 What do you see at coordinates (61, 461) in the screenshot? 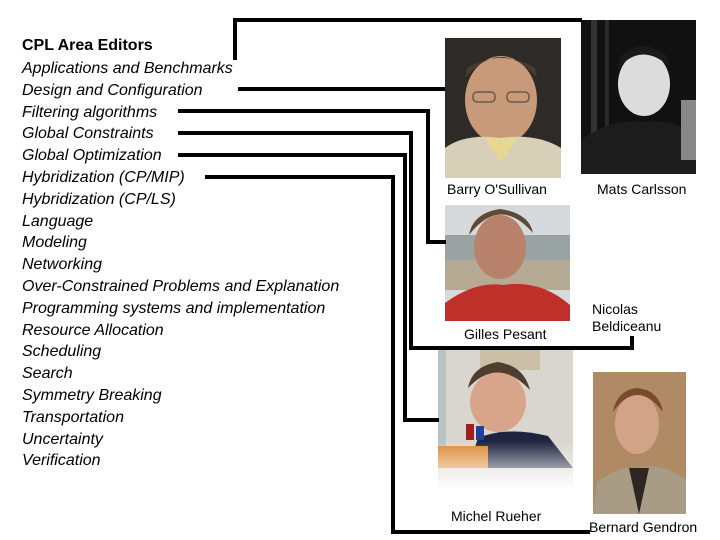
I see `area-item-verification: Verification` at bounding box center [61, 461].